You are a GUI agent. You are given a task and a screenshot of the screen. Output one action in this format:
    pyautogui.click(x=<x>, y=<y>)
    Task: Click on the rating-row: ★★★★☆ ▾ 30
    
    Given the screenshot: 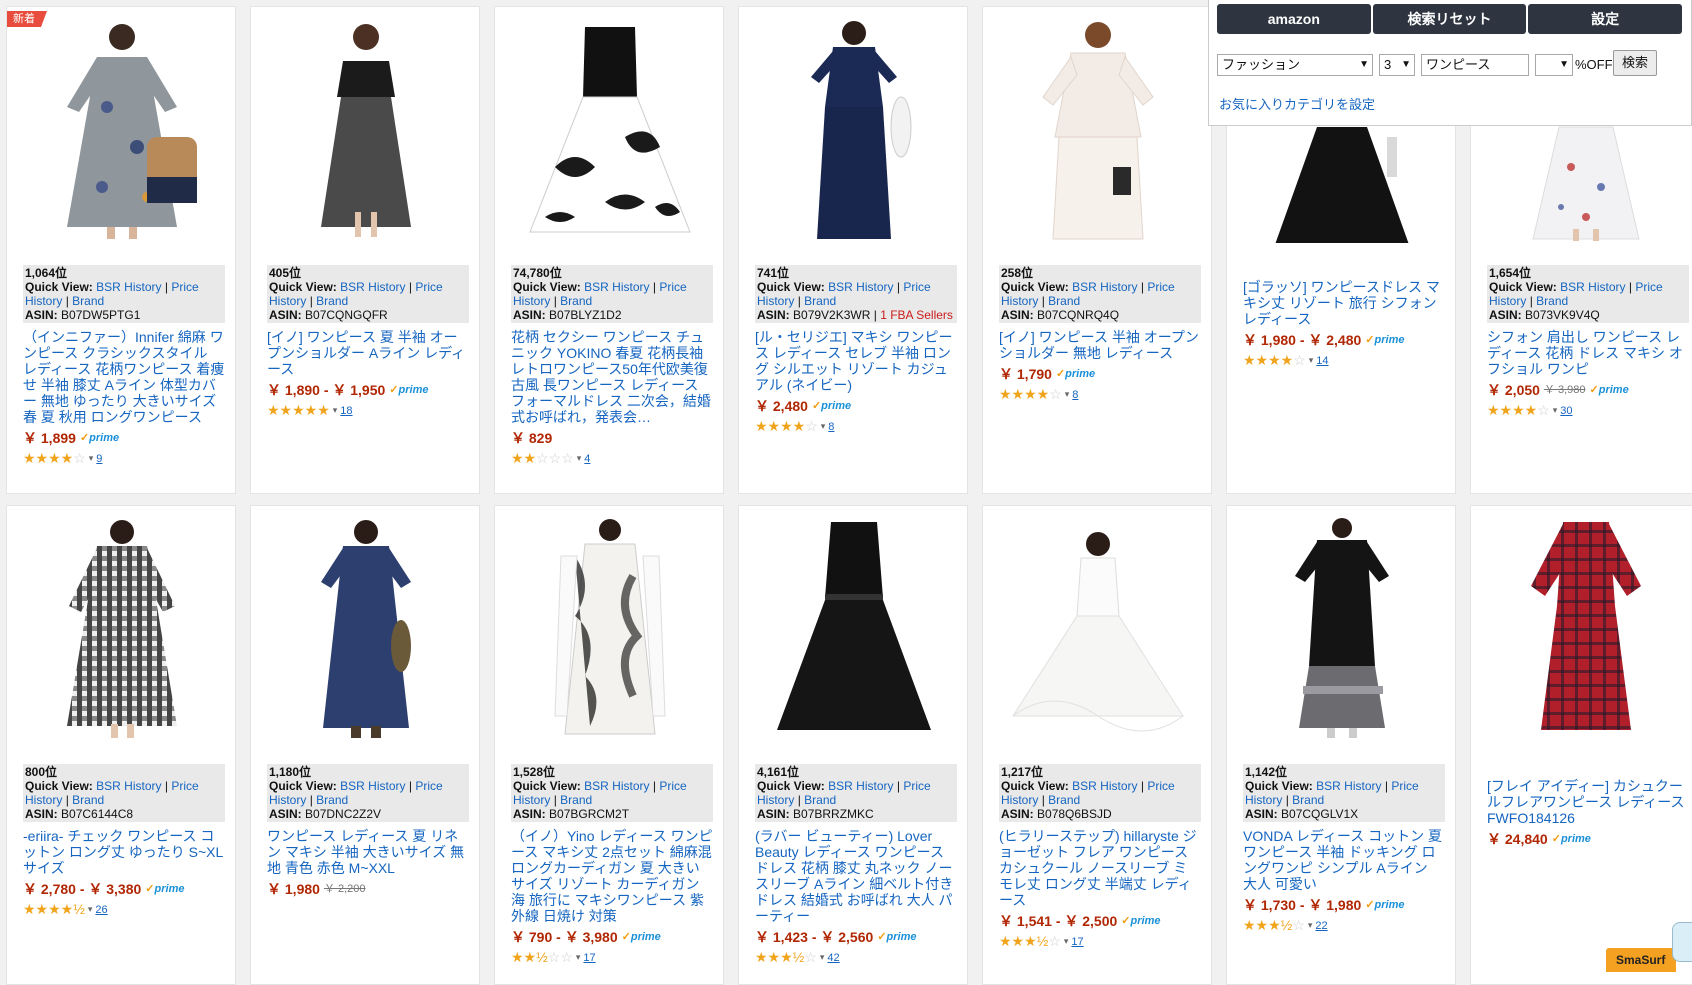 What is the action you would take?
    pyautogui.click(x=1588, y=410)
    